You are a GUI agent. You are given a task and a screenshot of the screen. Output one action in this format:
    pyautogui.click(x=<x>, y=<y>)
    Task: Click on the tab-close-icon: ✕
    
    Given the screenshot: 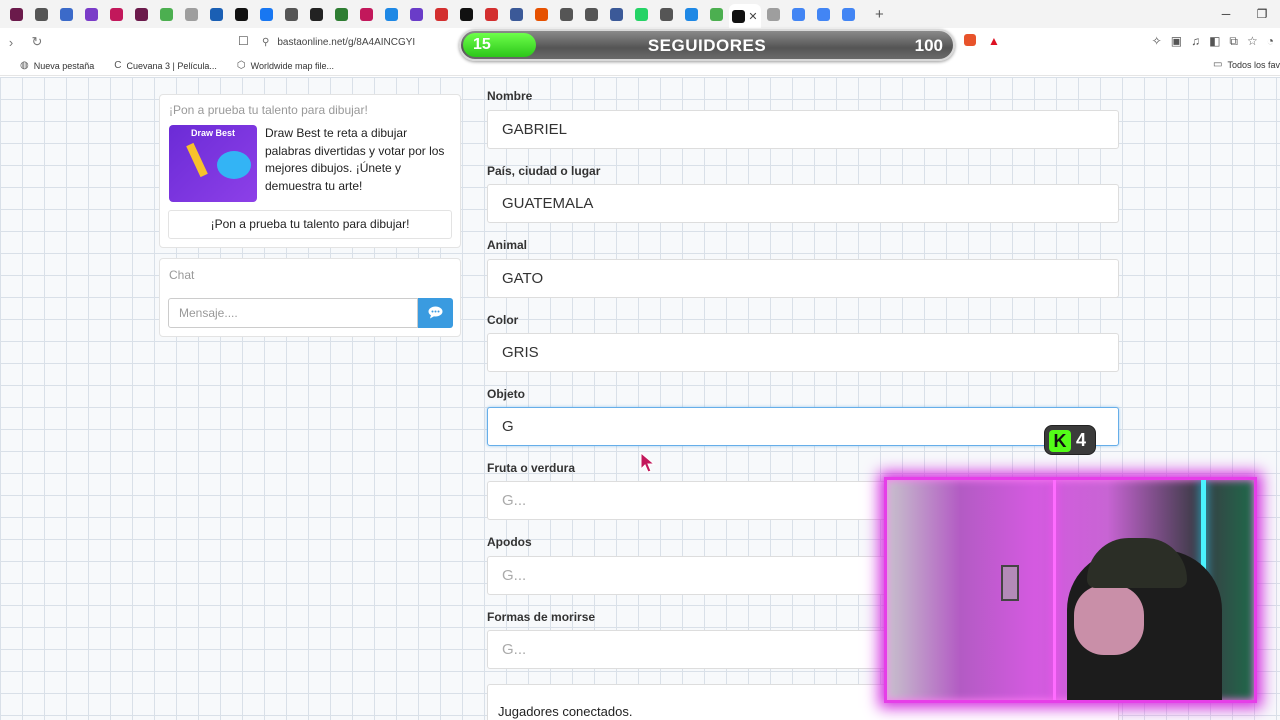 What is the action you would take?
    pyautogui.click(x=752, y=16)
    